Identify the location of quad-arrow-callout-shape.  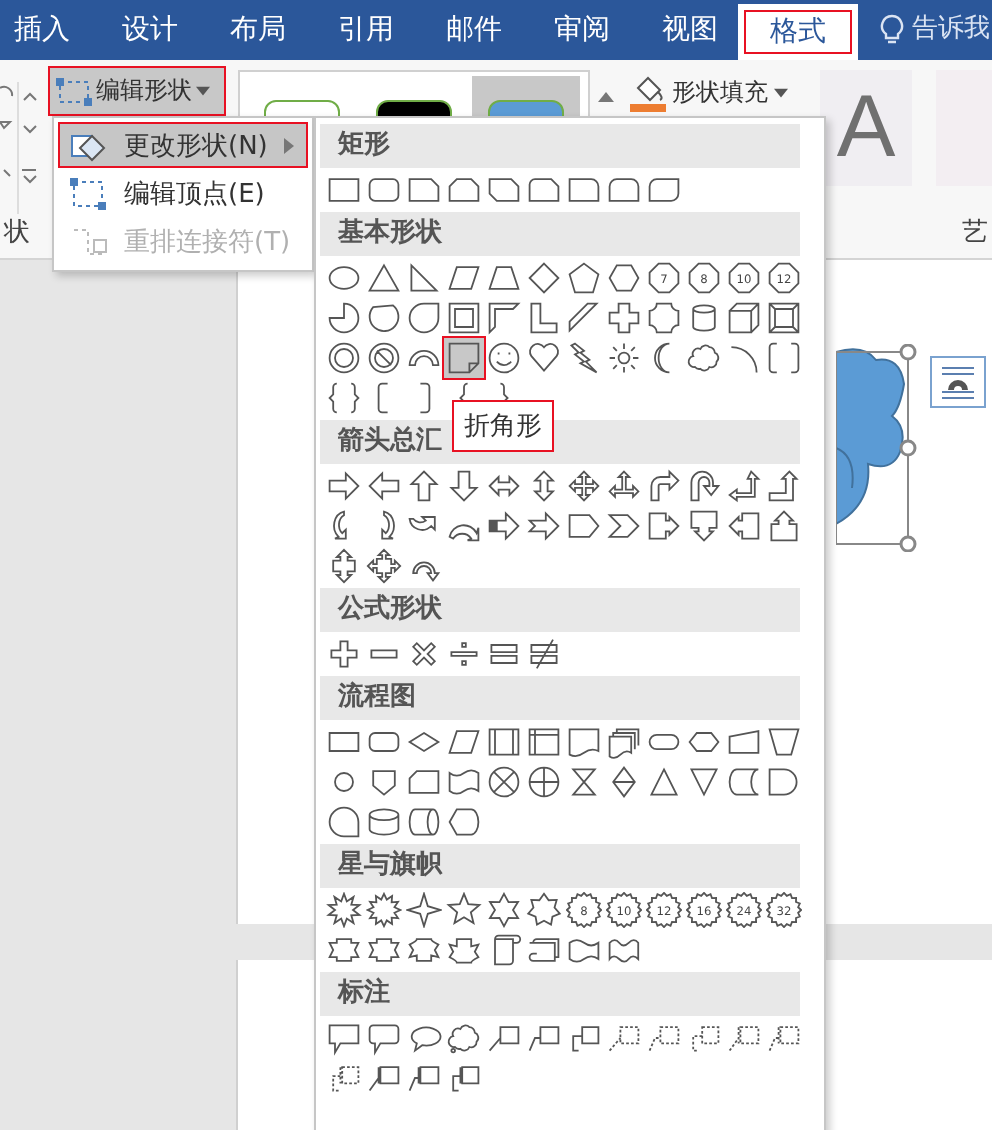
(384, 566).